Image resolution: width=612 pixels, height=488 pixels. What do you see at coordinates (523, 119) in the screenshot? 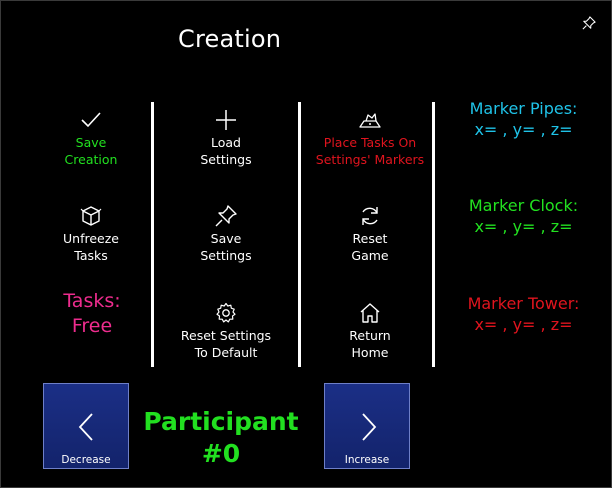
I see `marker-pipes: Marker Pipes: x= , y= , z=` at bounding box center [523, 119].